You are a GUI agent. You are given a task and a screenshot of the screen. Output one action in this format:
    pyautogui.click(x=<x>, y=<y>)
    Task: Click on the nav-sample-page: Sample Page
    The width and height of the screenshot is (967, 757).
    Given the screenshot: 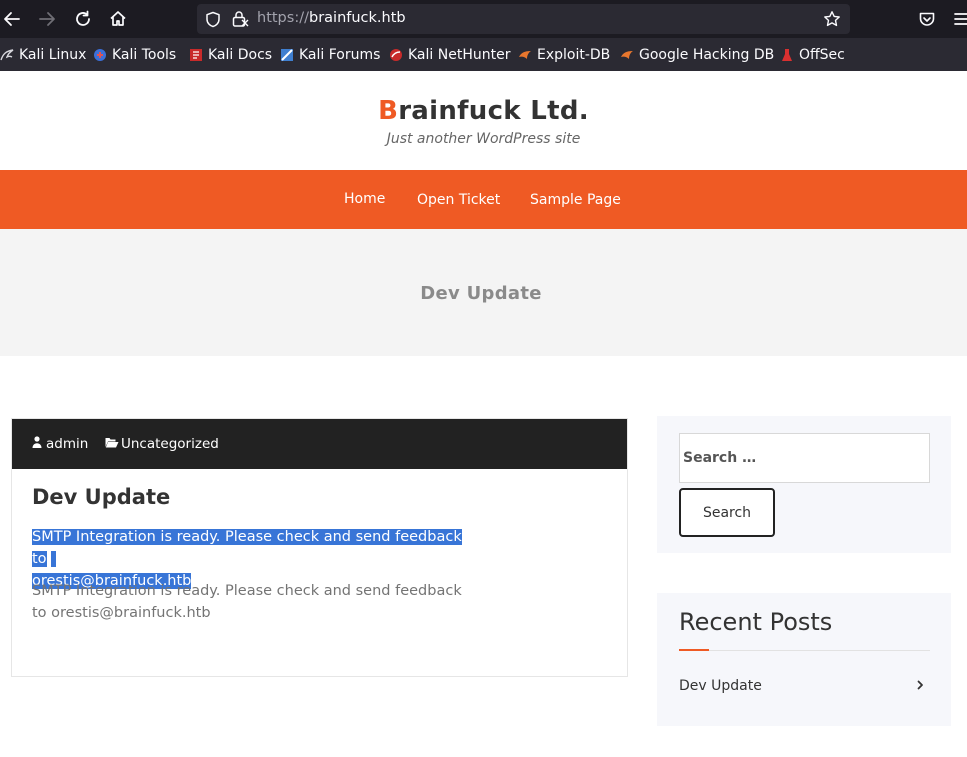 What is the action you would take?
    pyautogui.click(x=575, y=200)
    